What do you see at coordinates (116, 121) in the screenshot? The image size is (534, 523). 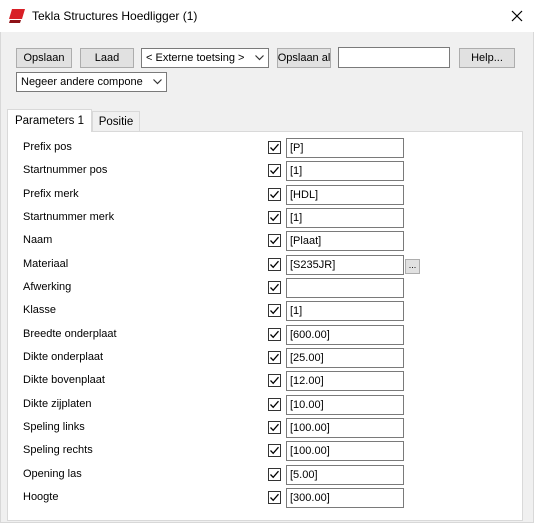 I see `tab-positie: Positie` at bounding box center [116, 121].